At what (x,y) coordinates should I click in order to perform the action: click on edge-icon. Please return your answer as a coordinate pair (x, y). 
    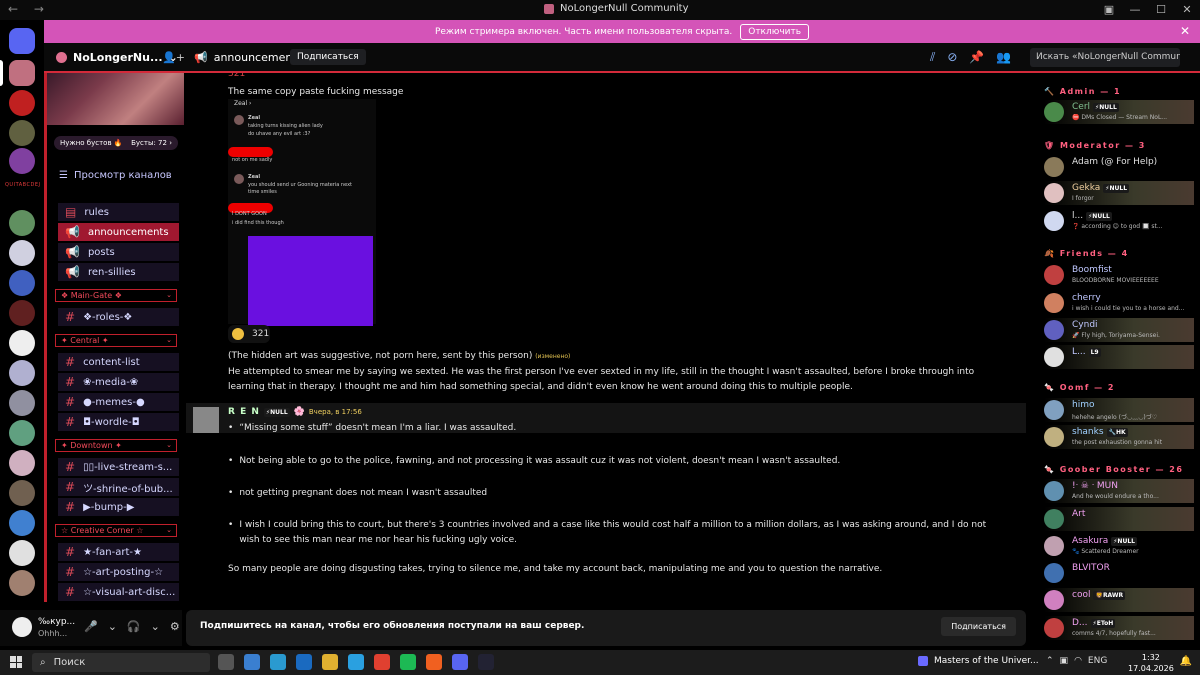
    Looking at the image, I should click on (278, 662).